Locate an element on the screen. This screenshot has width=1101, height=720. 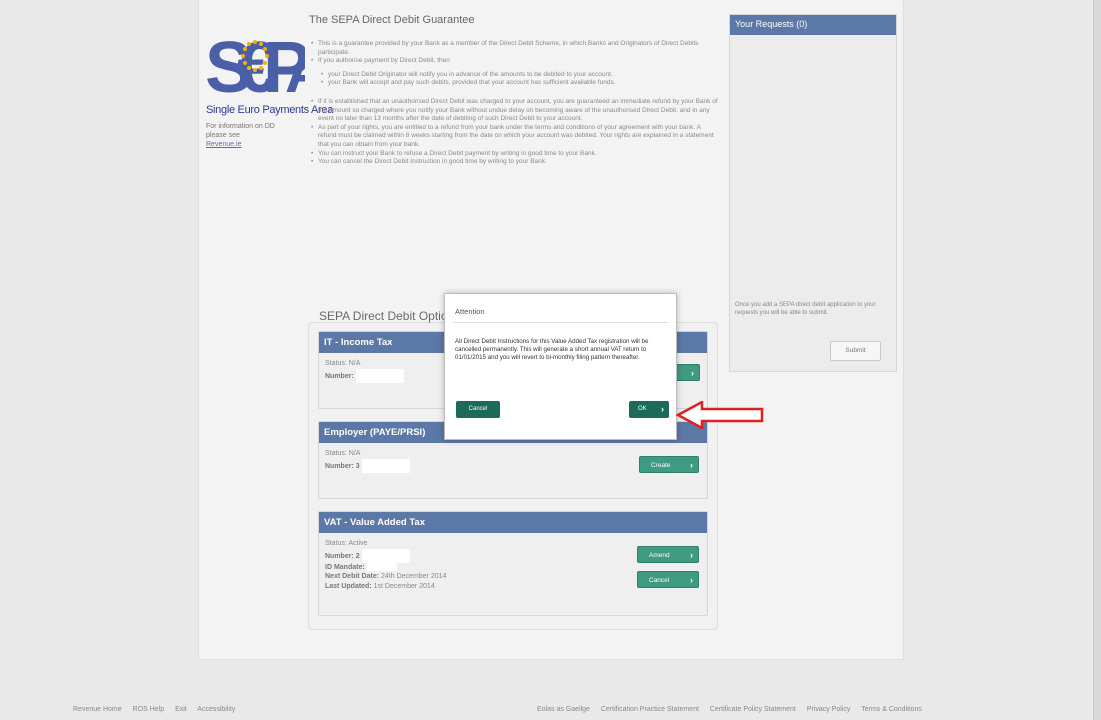
svg-text: A is located at coordinates (295, 71).